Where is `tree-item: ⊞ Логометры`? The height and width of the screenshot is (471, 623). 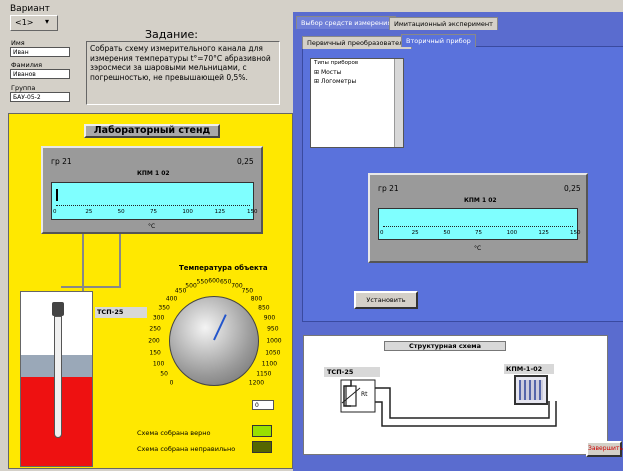 tree-item: ⊞ Логометры is located at coordinates (335, 81).